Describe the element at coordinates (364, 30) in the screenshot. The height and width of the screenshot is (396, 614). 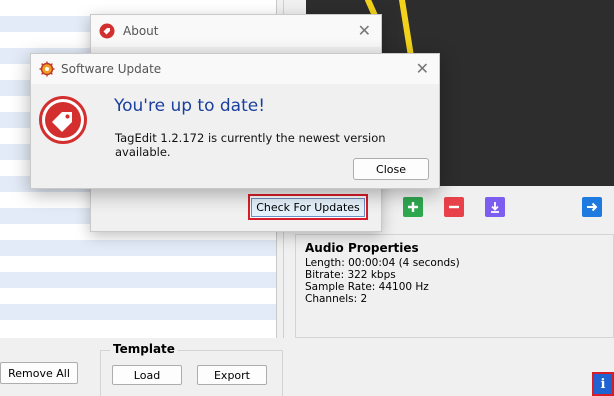
I see `about-close-icon: ✕` at that location.